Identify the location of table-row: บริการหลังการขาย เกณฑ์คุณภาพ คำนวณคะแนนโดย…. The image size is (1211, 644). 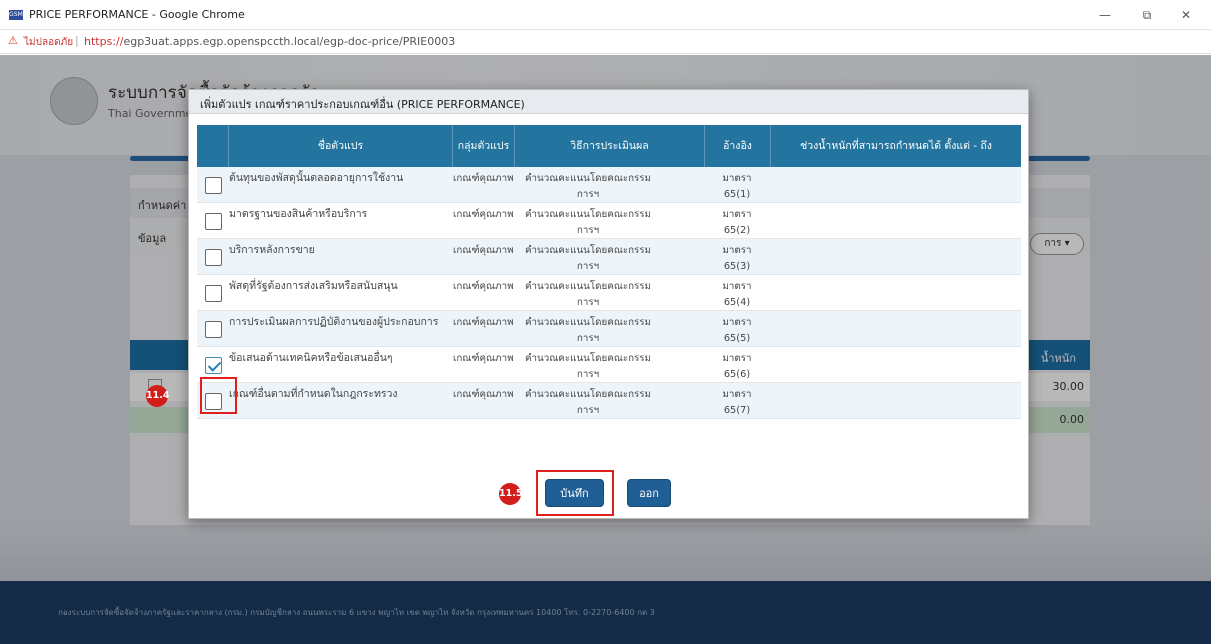
(609, 257).